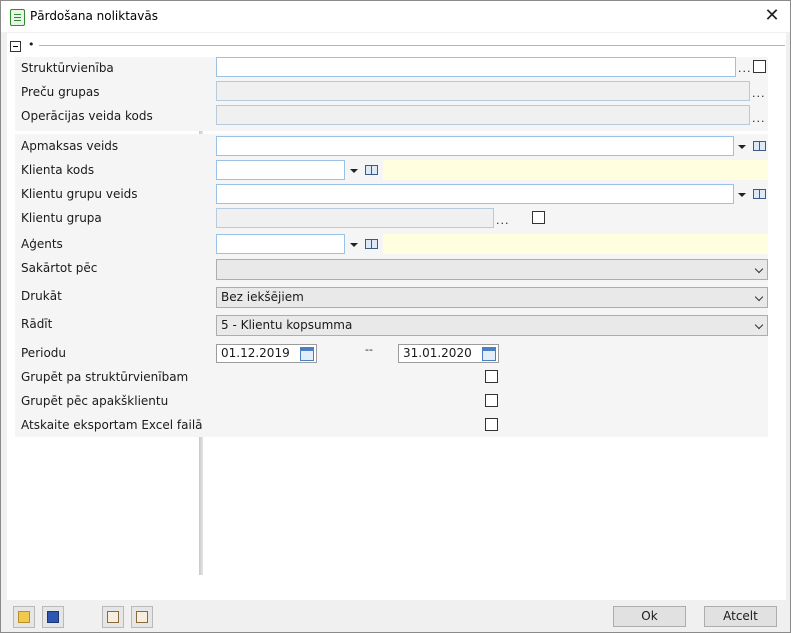 Image resolution: width=791 pixels, height=633 pixels. Describe the element at coordinates (740, 616) in the screenshot. I see `cancel-button: Atcelt` at that location.